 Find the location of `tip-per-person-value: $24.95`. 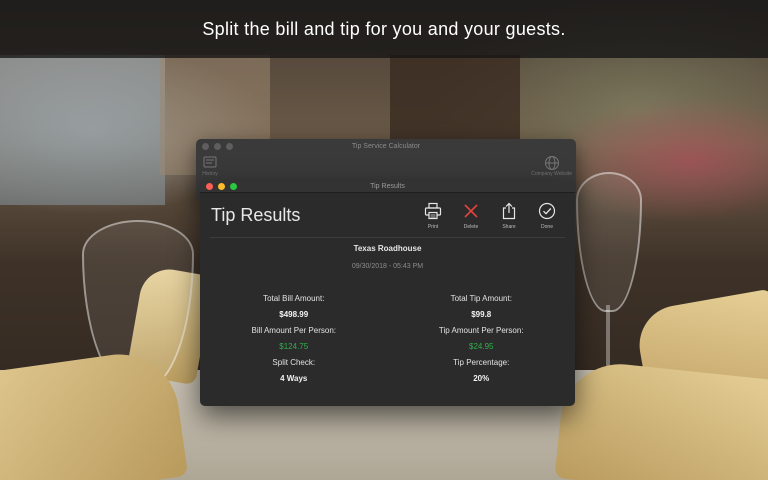

tip-per-person-value: $24.95 is located at coordinates (481, 346).